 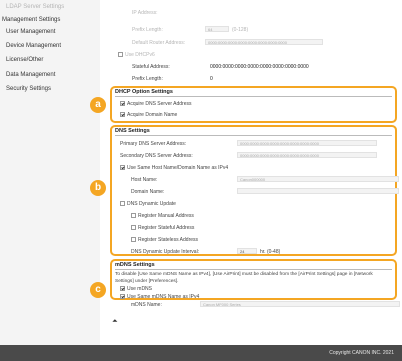 What do you see at coordinates (98, 188) in the screenshot?
I see `callout-badge-b: b` at bounding box center [98, 188].